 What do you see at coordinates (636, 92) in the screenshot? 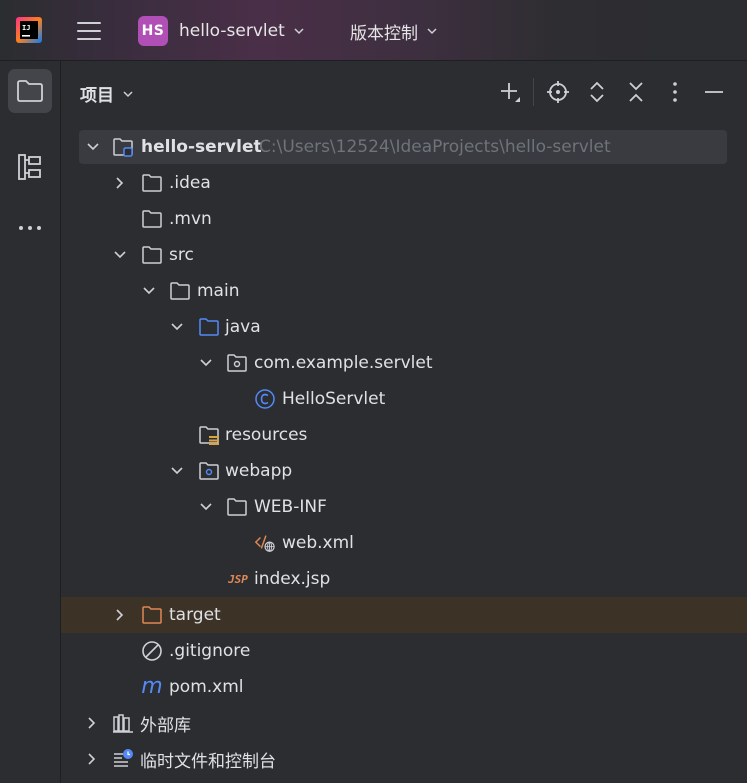
I see `collapse-all-icon` at bounding box center [636, 92].